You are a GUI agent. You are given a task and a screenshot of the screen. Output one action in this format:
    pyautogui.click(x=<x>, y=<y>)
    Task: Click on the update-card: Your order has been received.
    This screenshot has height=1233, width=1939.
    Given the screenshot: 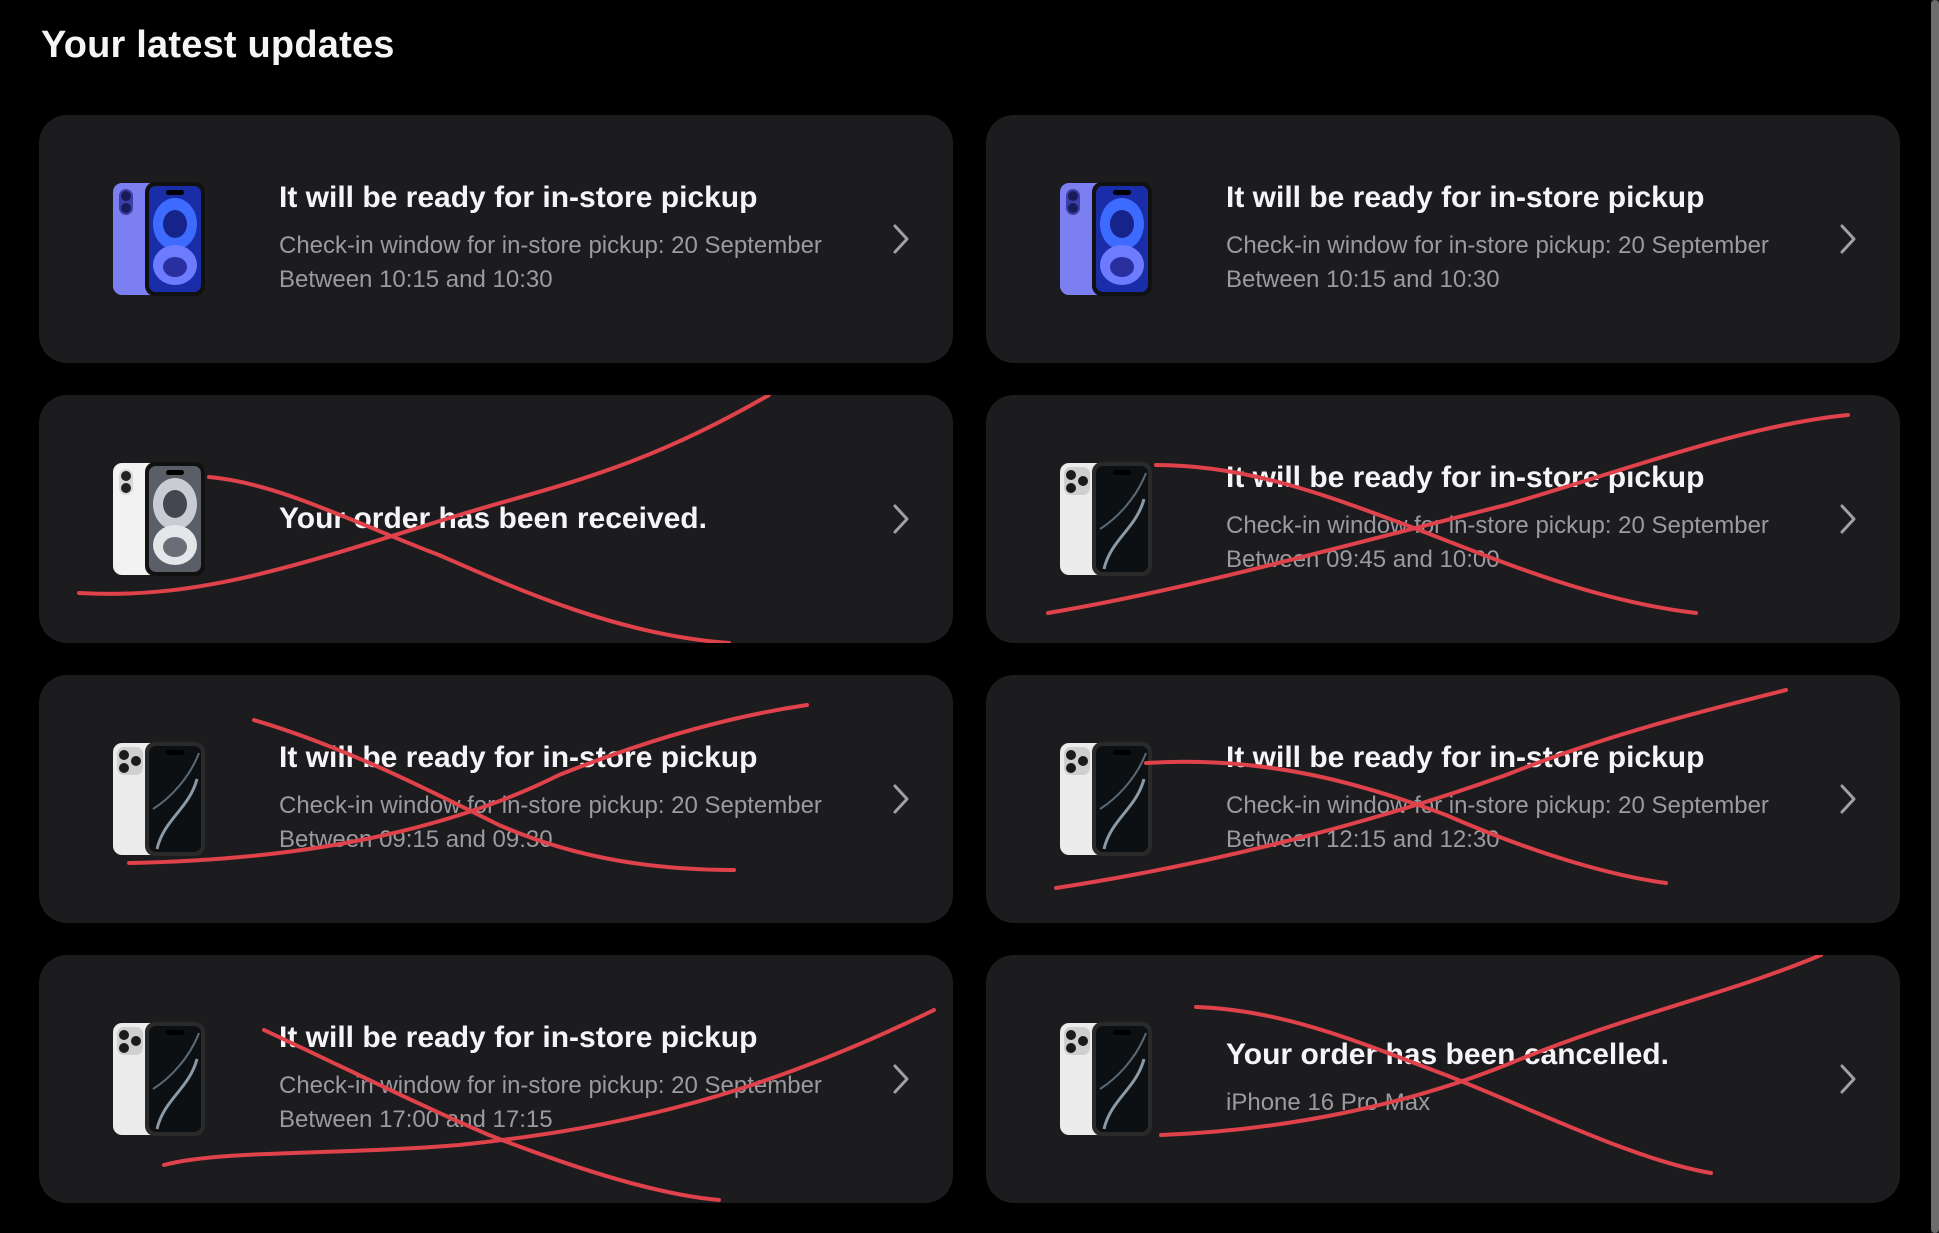 What is the action you would take?
    pyautogui.click(x=496, y=519)
    